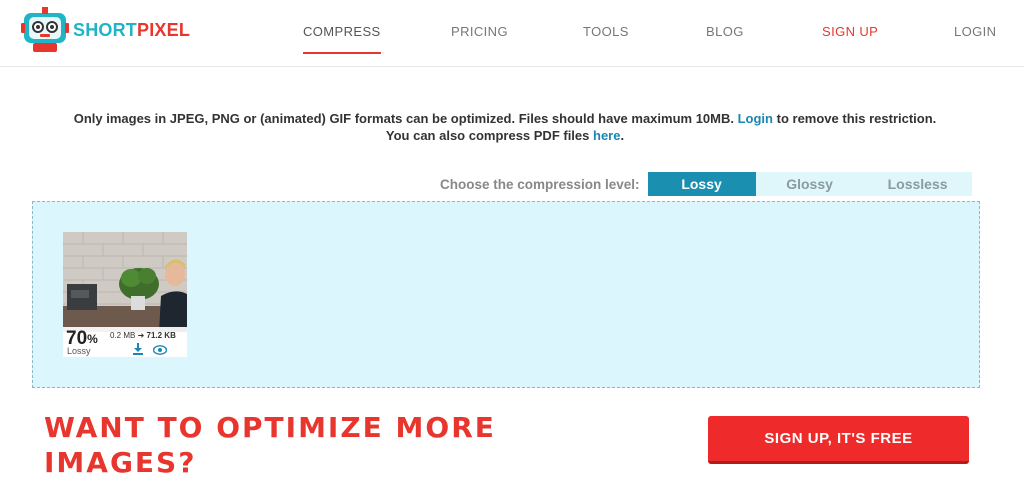  What do you see at coordinates (487, 135) in the screenshot?
I see `notice-line-2-text: You can also compress PDF files` at bounding box center [487, 135].